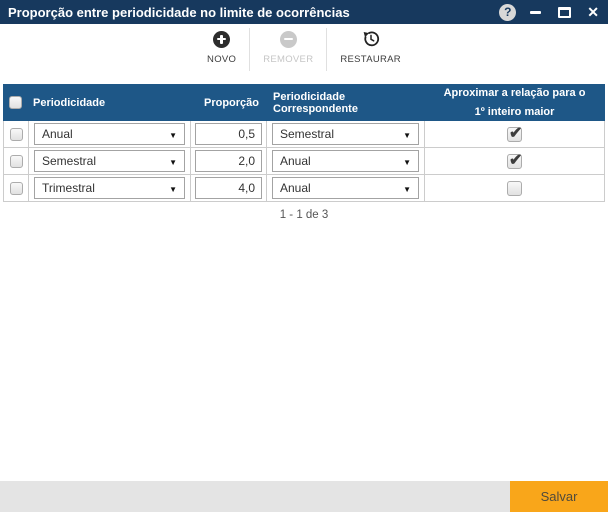  Describe the element at coordinates (109, 161) in the screenshot. I see `periodicidade-select: Semestral` at that location.